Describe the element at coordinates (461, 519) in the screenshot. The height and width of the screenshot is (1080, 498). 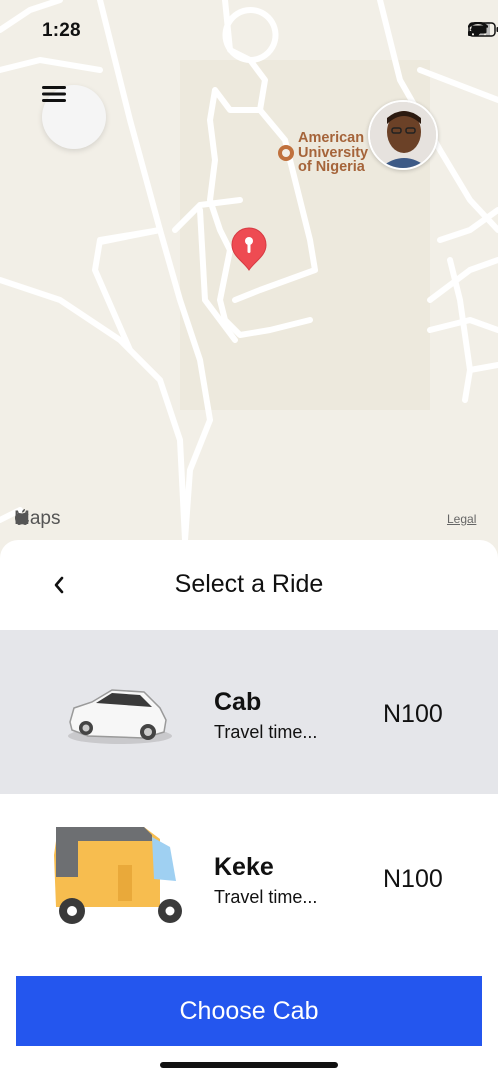
I see `legal-link: Legal` at that location.